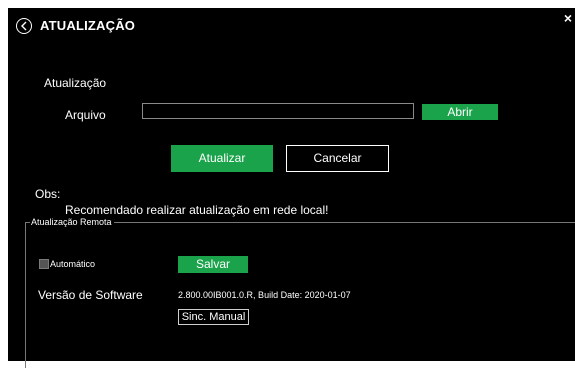 The height and width of the screenshot is (368, 575). What do you see at coordinates (44, 264) in the screenshot?
I see `auto-update-checkbox` at bounding box center [44, 264].